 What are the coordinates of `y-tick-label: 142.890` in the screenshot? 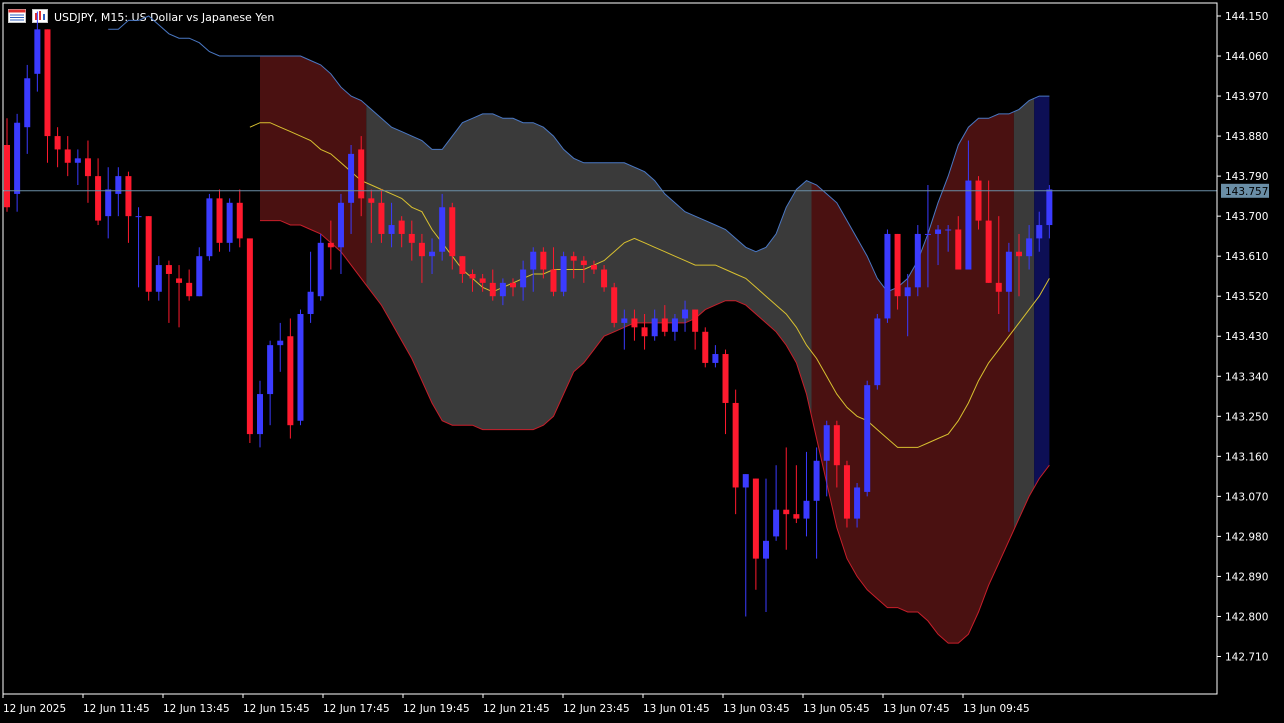 It's located at (1246, 577).